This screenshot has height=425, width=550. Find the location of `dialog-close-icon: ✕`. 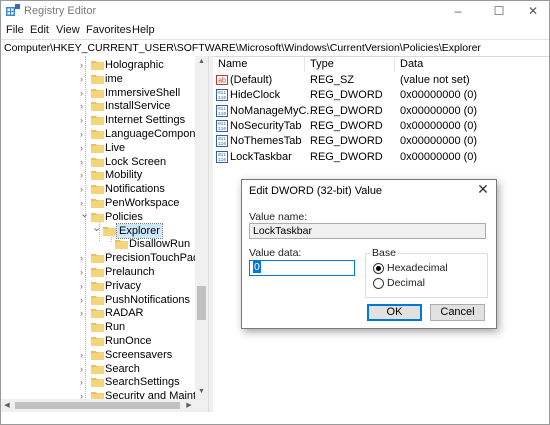

dialog-close-icon: ✕ is located at coordinates (483, 189).